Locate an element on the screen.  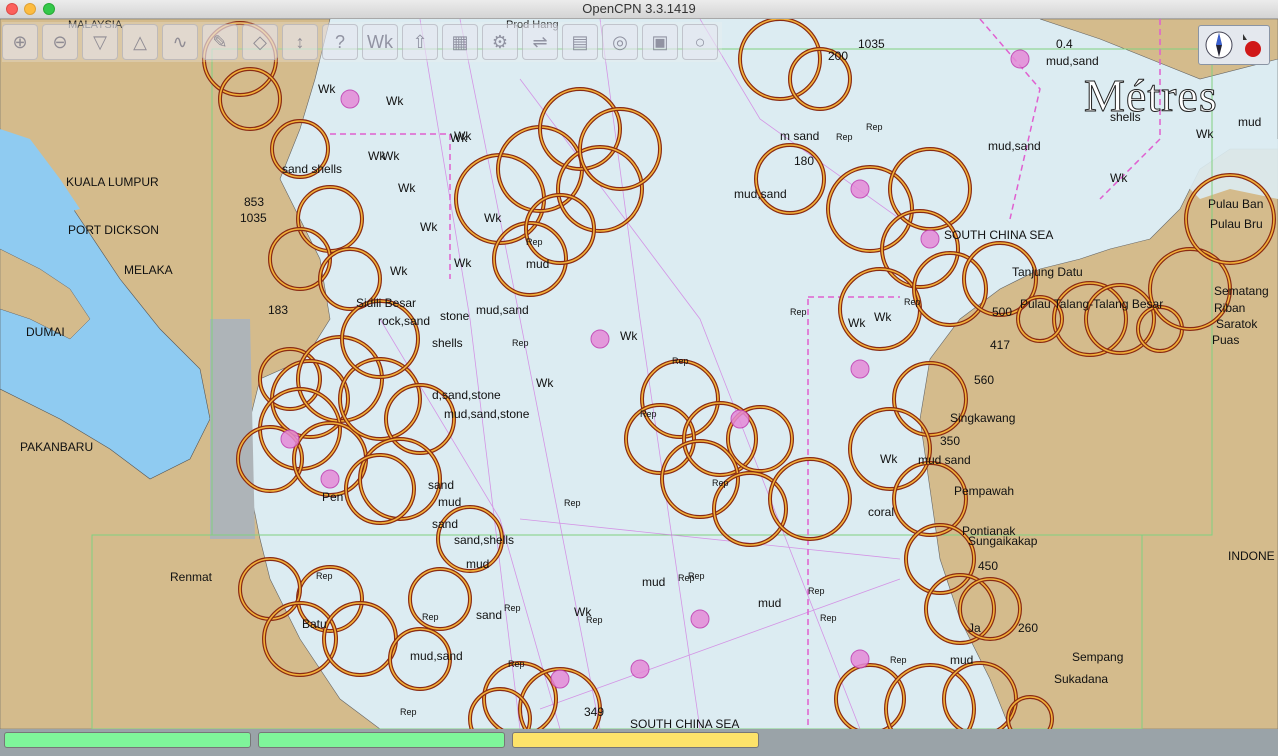
route-icon: ∿ is located at coordinates (180, 41).